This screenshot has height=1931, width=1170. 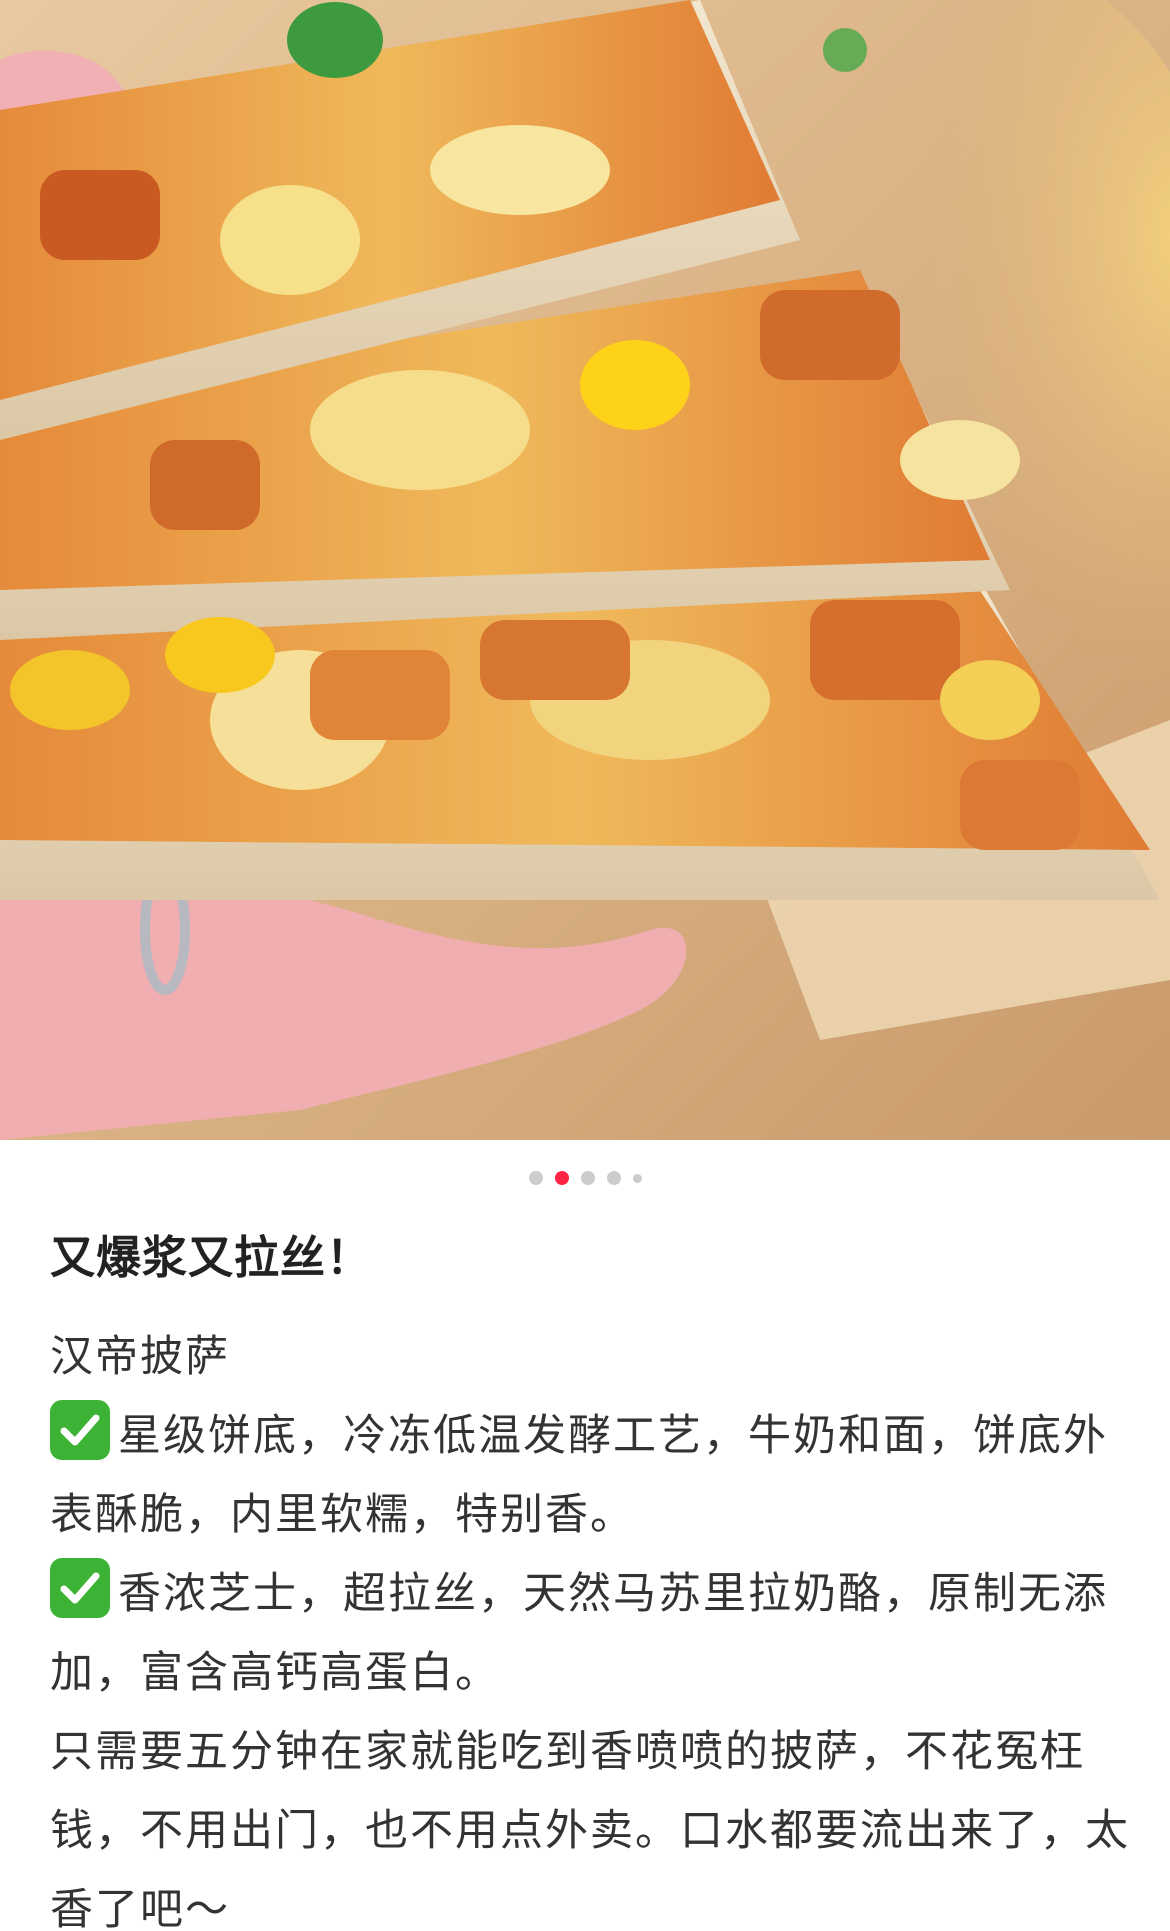 What do you see at coordinates (140, 1357) in the screenshot?
I see `product-name: 汉帝披萨` at bounding box center [140, 1357].